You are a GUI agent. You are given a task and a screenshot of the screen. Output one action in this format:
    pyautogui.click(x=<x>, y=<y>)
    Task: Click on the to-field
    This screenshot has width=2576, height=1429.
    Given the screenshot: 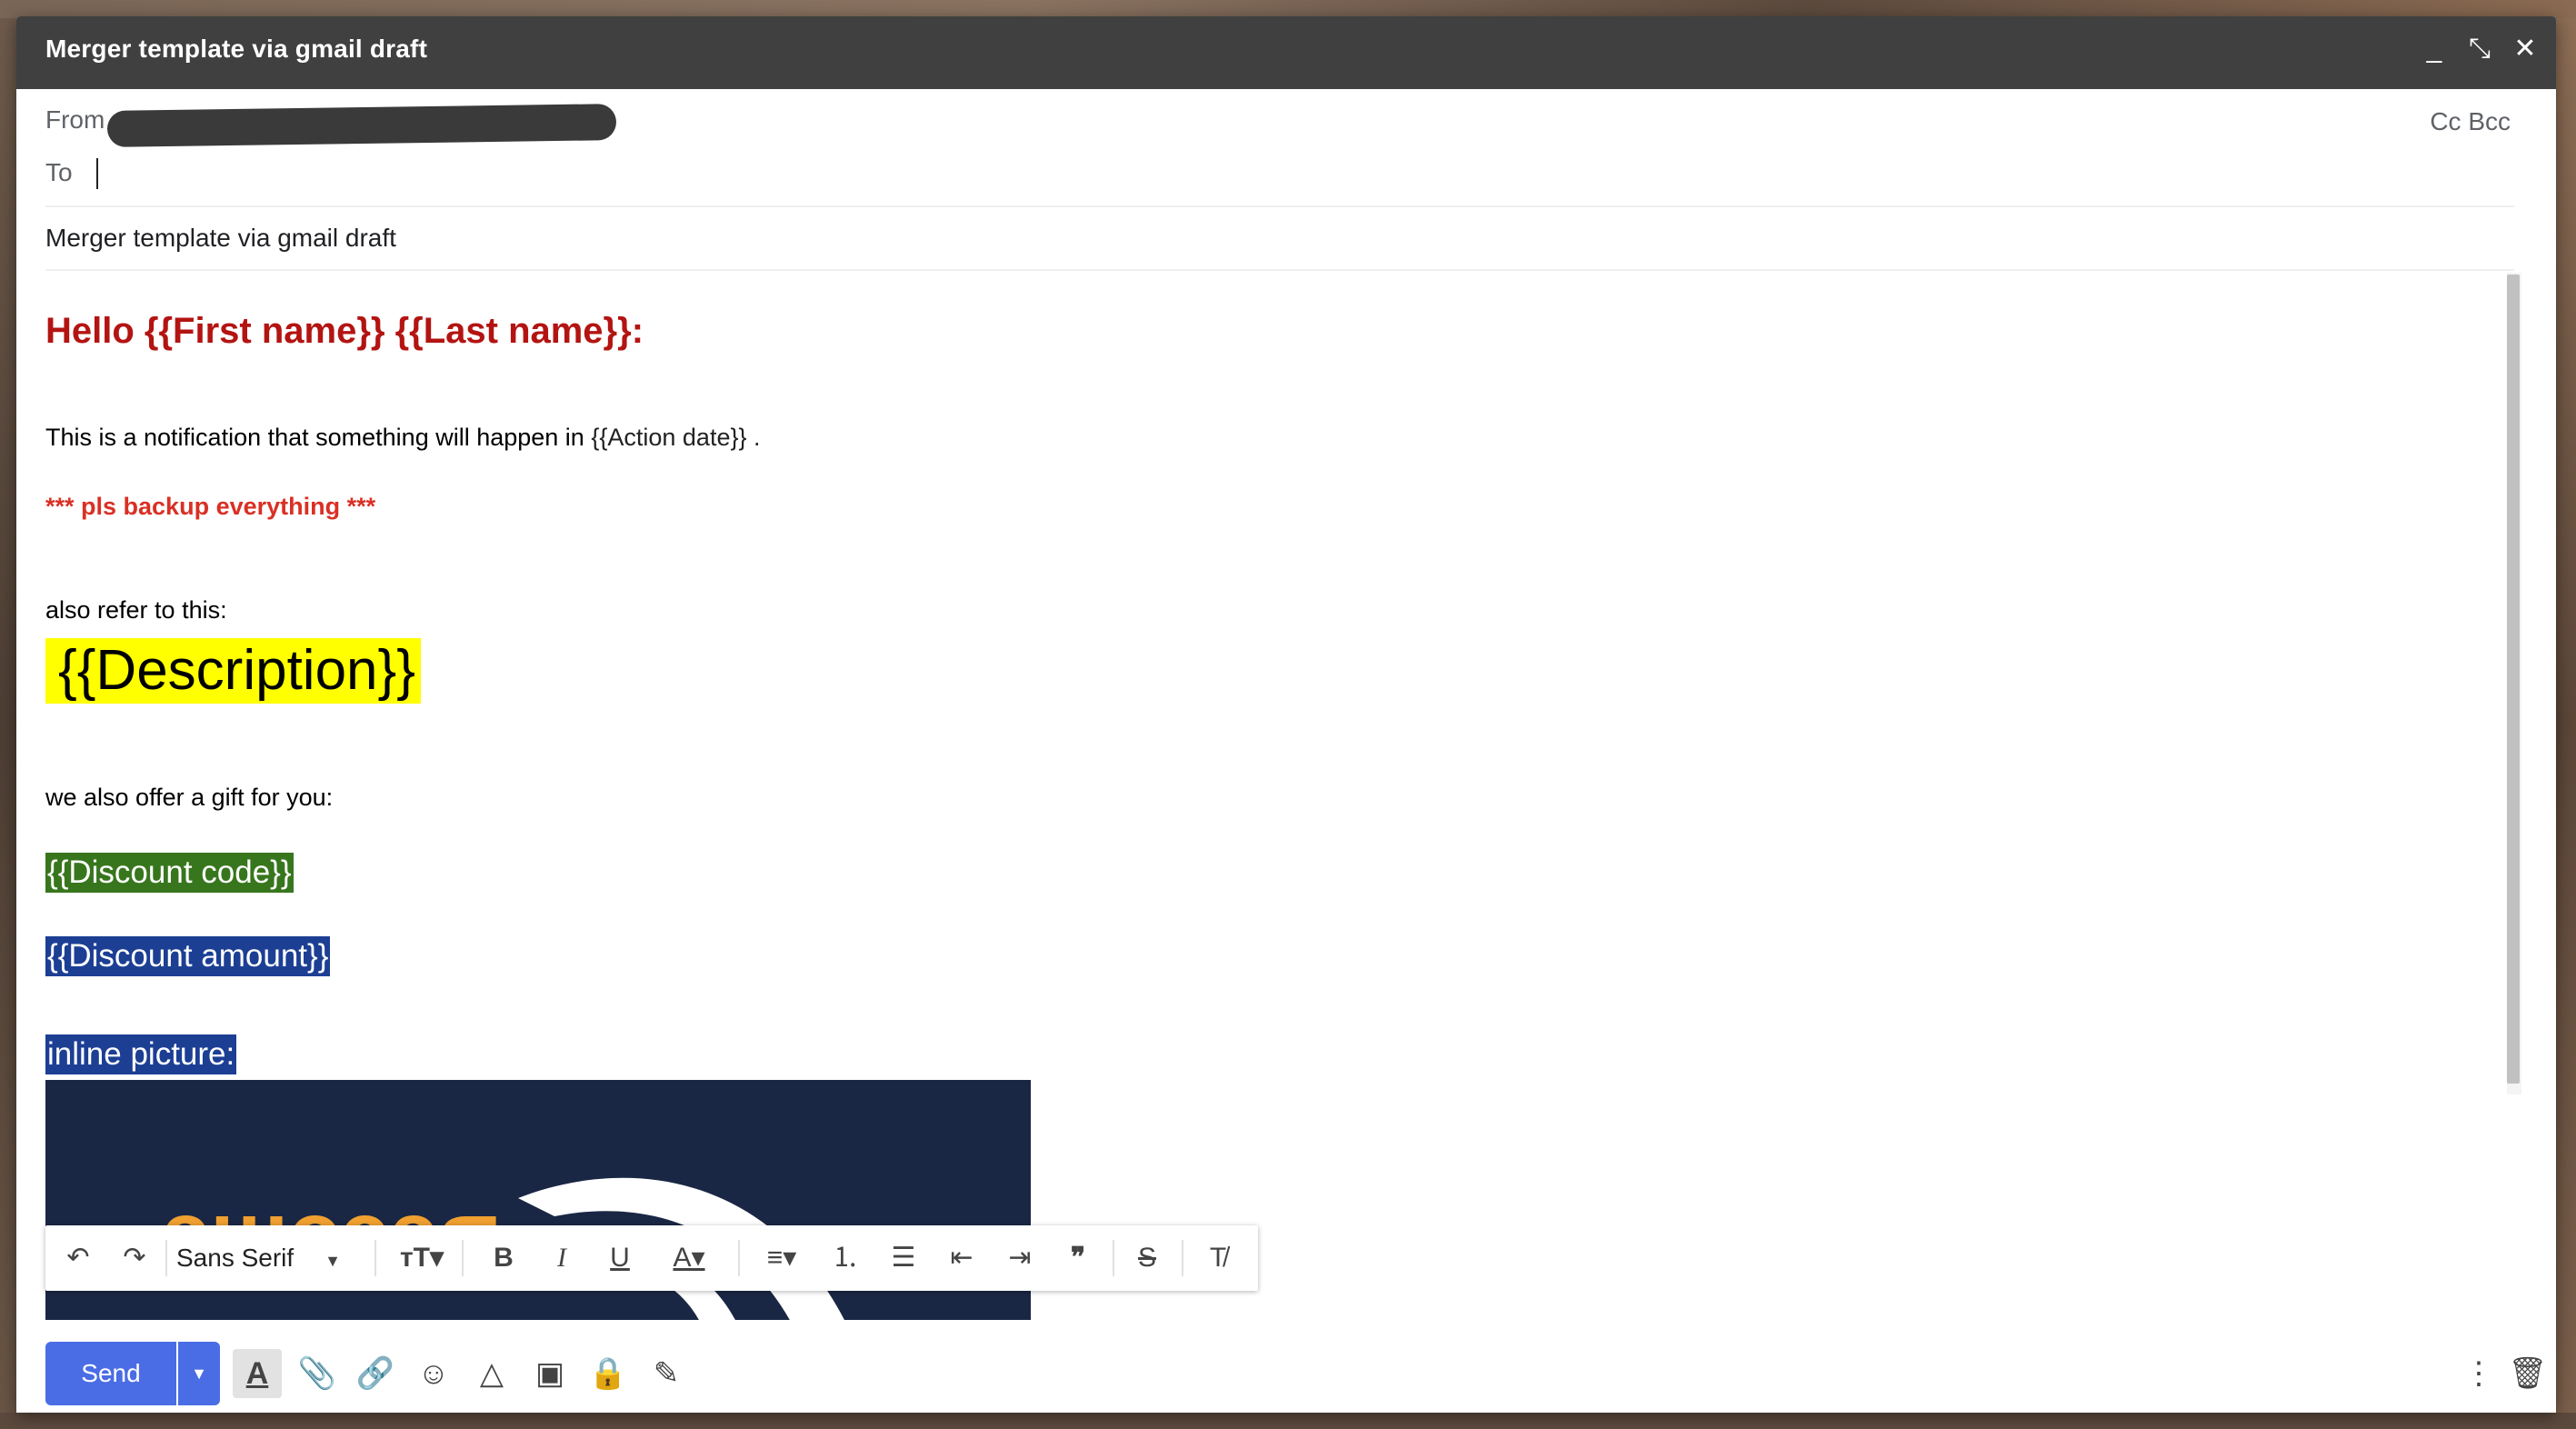 What is the action you would take?
    pyautogui.click(x=1278, y=174)
    